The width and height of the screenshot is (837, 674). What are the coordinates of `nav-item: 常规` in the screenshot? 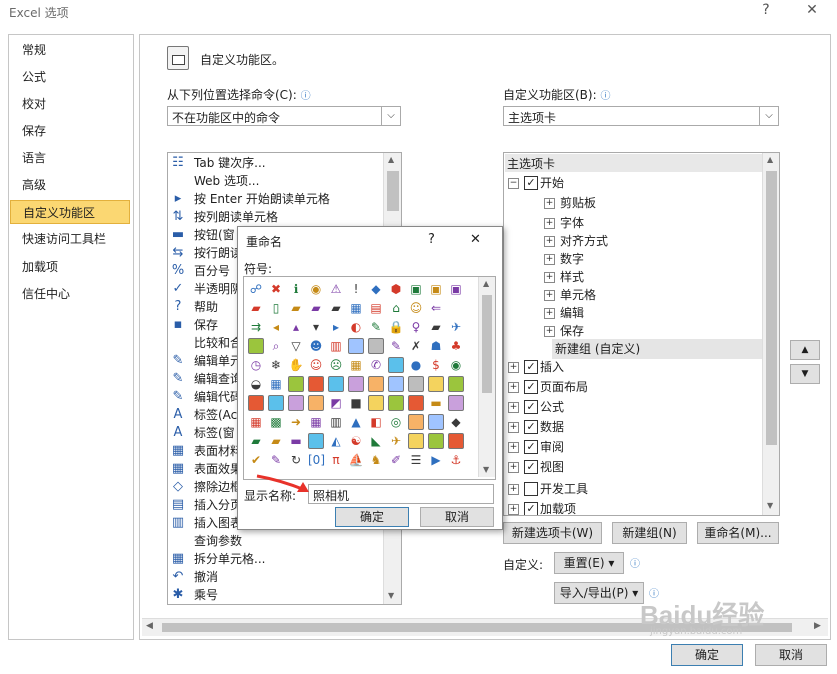 It's located at (70, 50).